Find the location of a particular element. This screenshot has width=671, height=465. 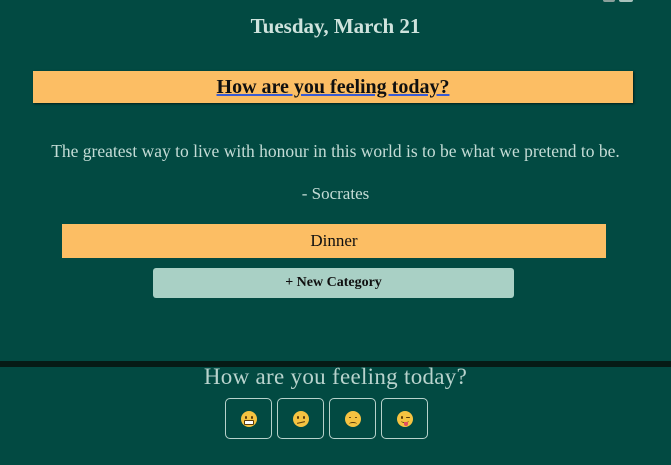

feeling-prompt-link: How are you feeling today? is located at coordinates (333, 87).